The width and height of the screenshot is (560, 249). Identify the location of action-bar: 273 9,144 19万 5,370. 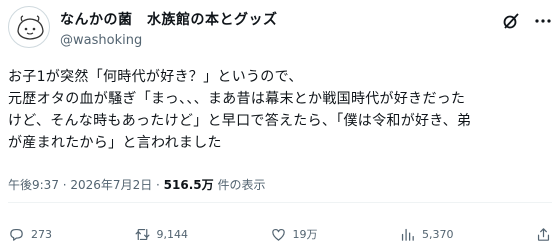
(280, 234).